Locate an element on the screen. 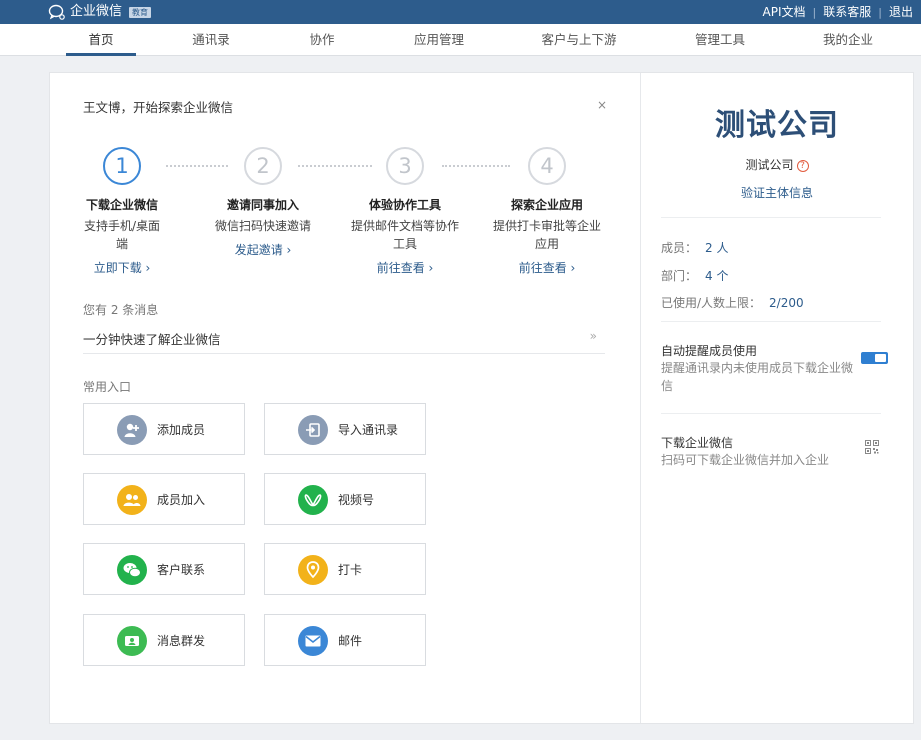  auto-remind-toggle is located at coordinates (874, 358).